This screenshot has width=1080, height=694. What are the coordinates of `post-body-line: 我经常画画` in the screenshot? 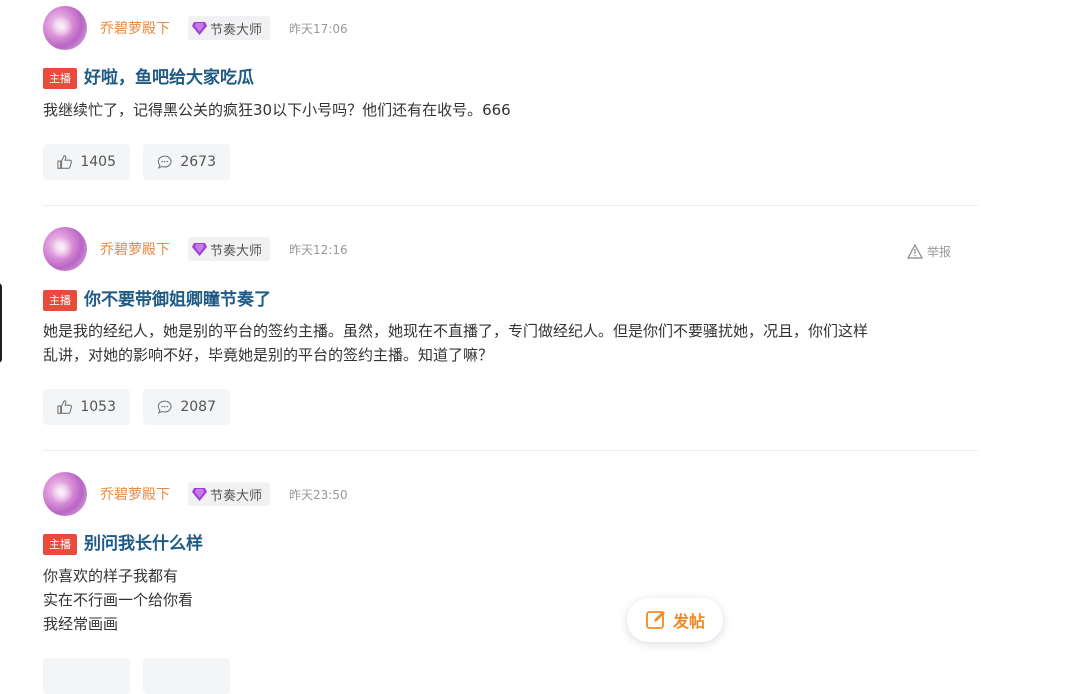 It's located at (81, 624).